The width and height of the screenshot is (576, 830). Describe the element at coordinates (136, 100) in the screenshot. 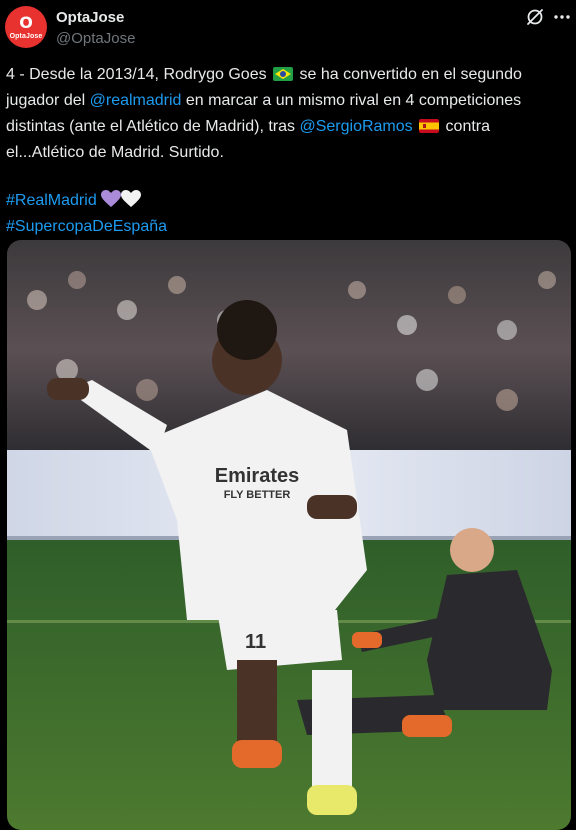

I see `mention-realmadrid-link: @realmadrid` at that location.